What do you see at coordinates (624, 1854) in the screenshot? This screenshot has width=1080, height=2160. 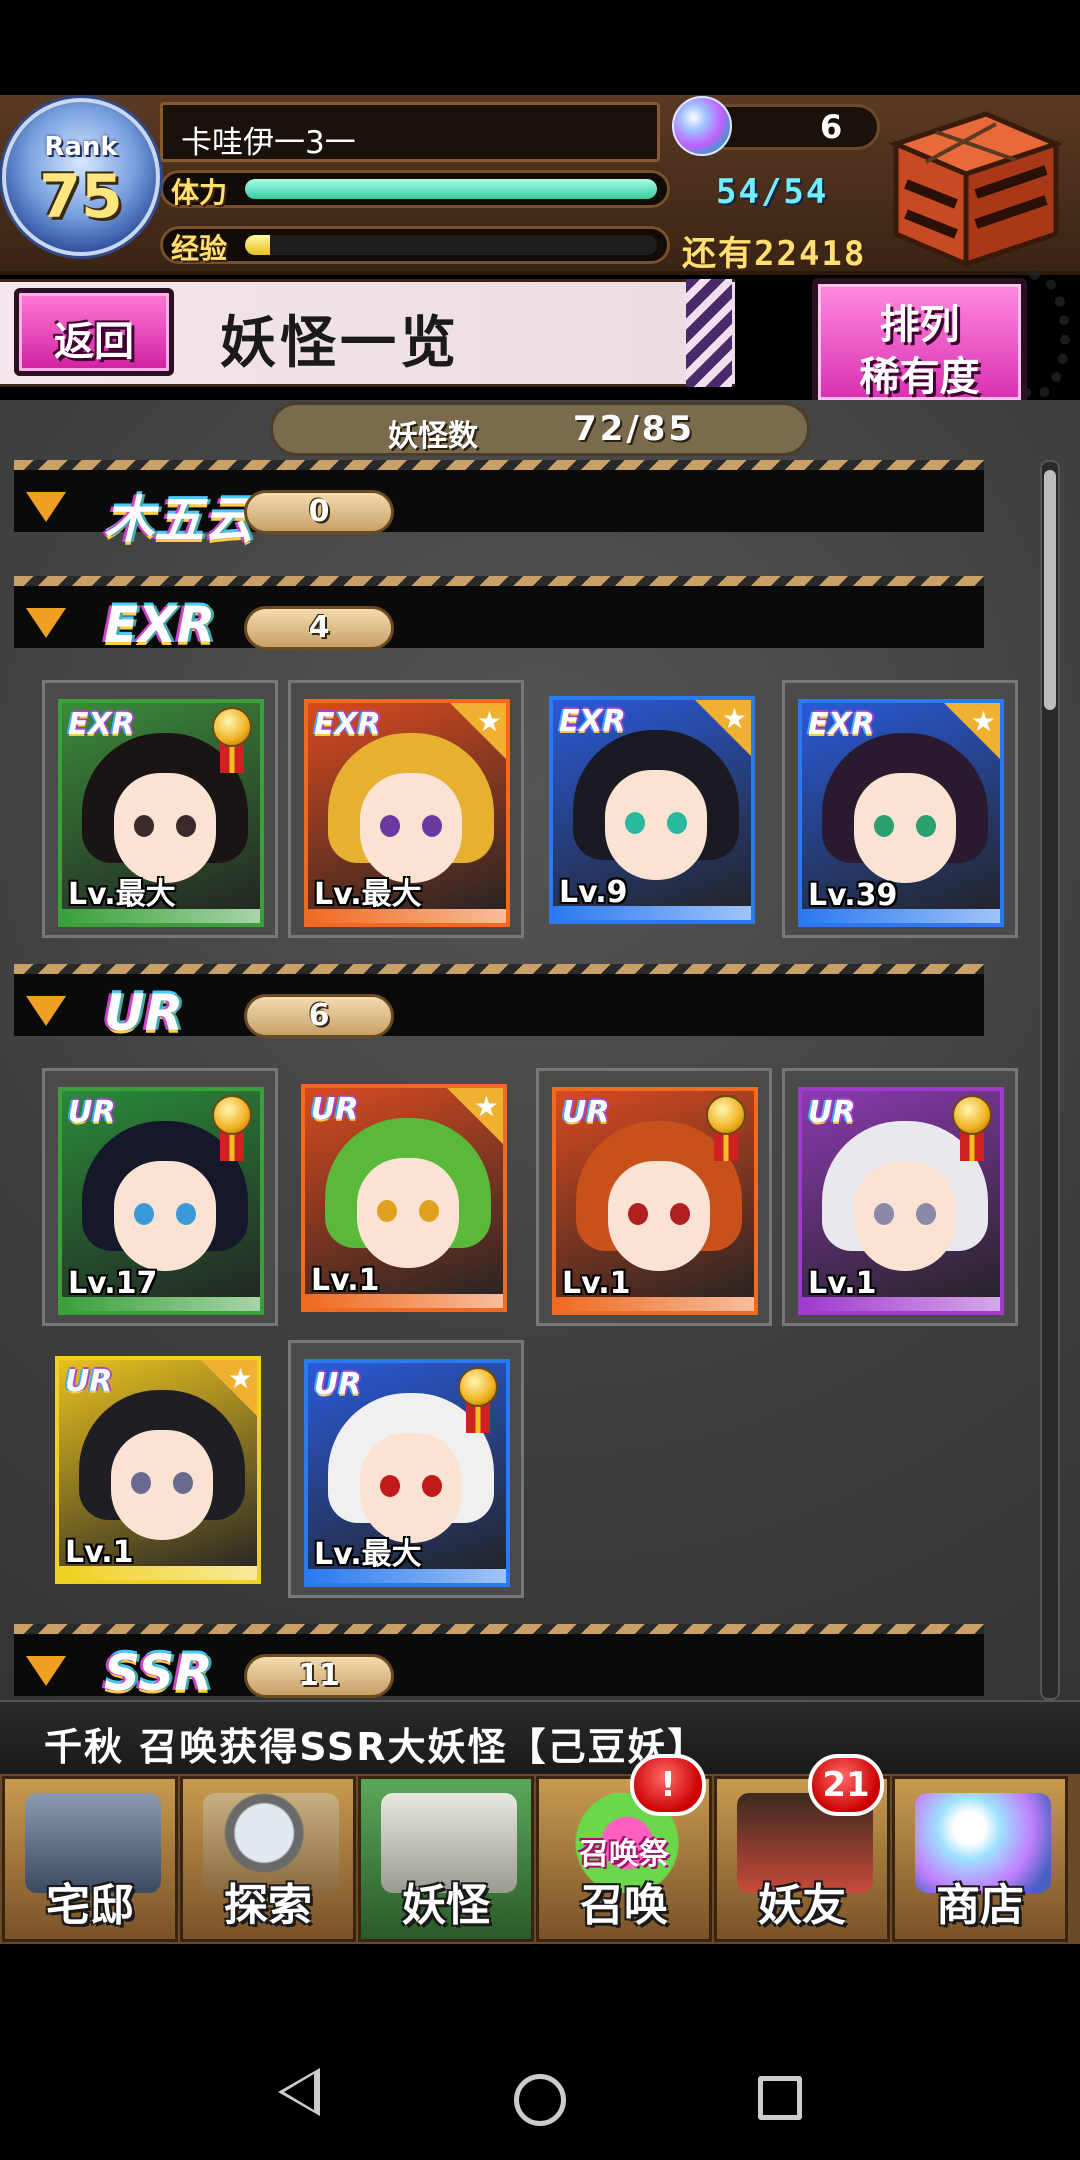 I see `summon-festival-label: 召唤祭` at bounding box center [624, 1854].